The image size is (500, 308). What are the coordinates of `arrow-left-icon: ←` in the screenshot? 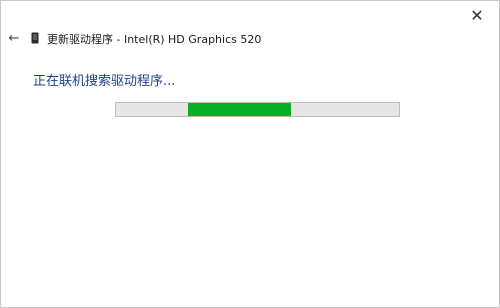 It's located at (14, 38).